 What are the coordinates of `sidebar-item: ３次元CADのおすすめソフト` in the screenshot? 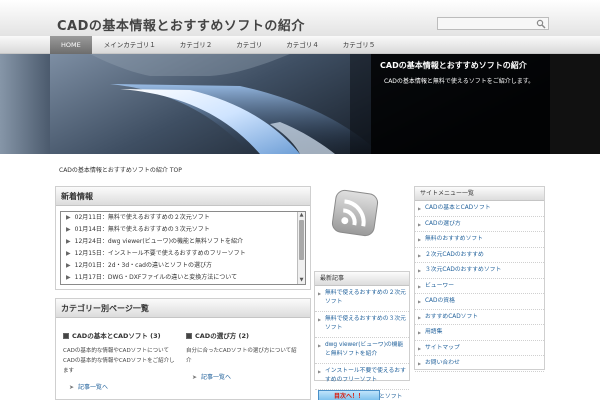 It's located at (479, 271).